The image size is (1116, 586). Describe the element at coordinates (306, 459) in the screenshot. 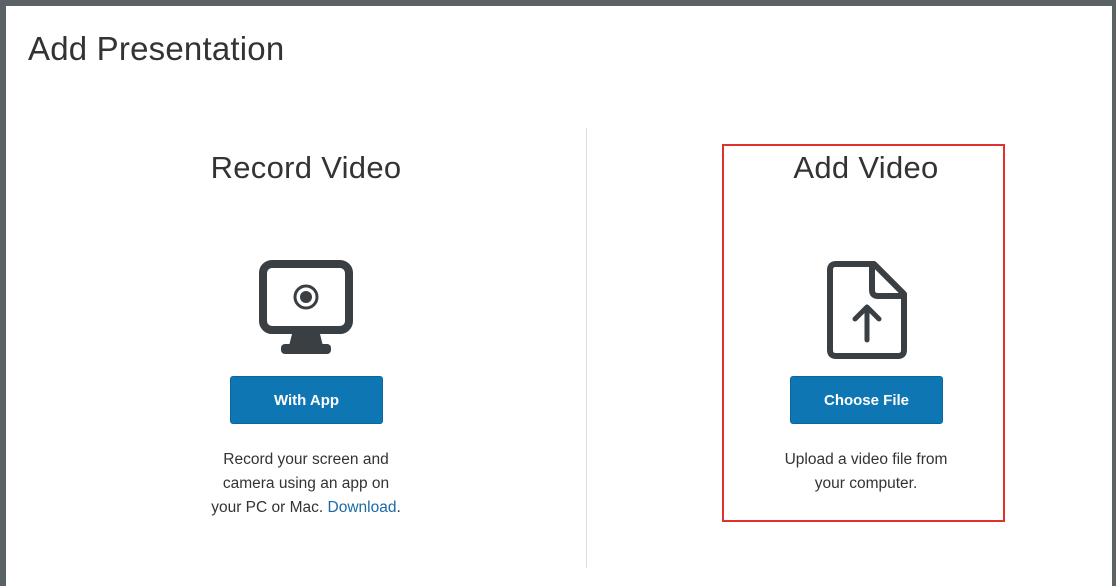

I see `record-description-line: Record your screen and` at that location.